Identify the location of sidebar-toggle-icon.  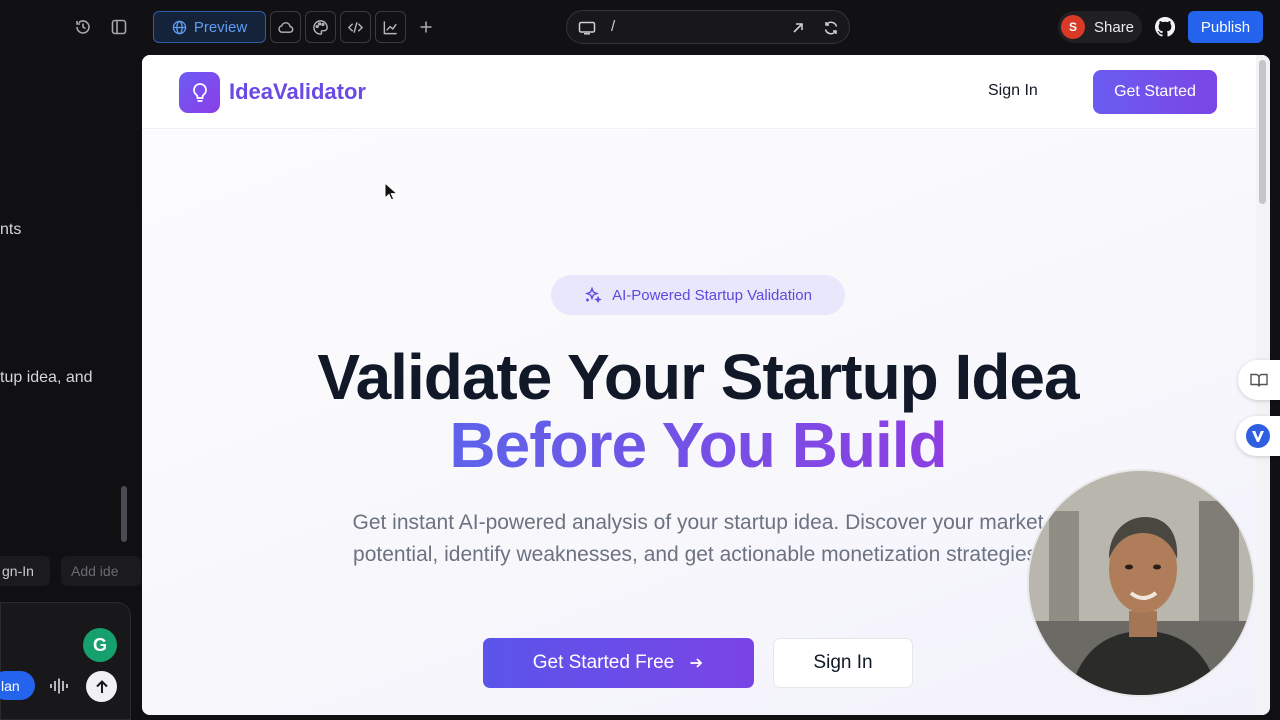
(119, 27).